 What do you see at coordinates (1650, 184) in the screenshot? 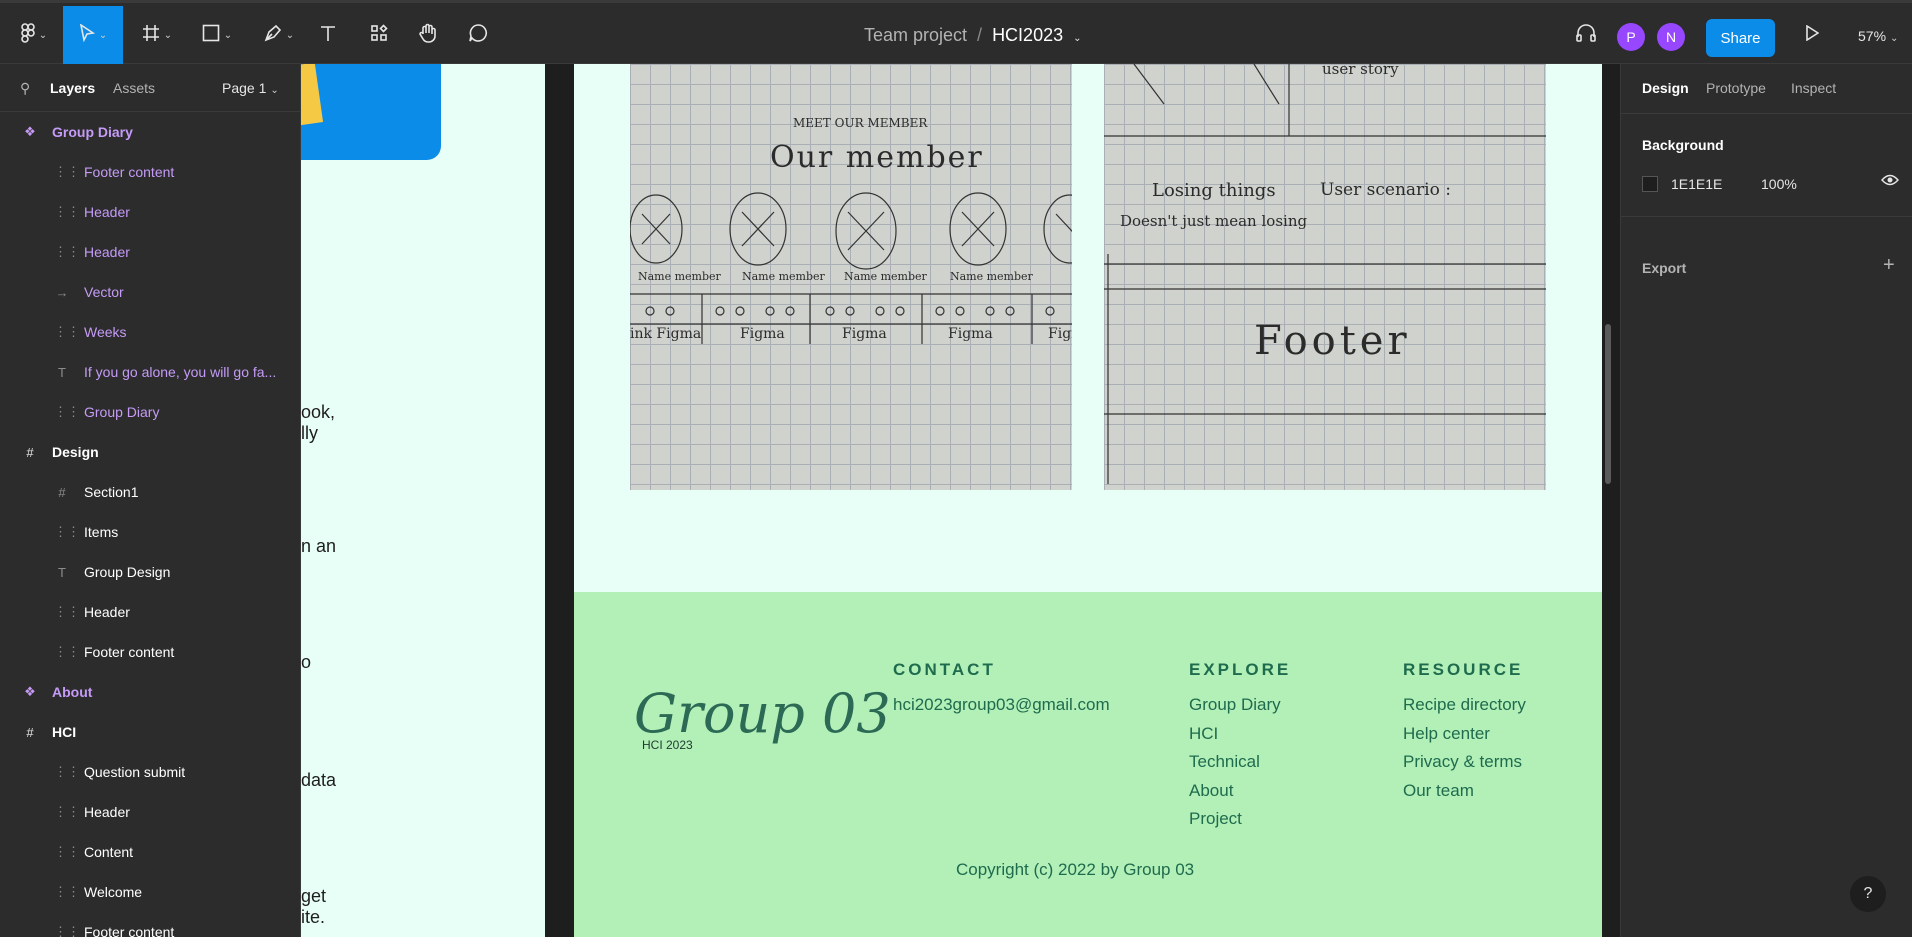
I see `color-swatch` at bounding box center [1650, 184].